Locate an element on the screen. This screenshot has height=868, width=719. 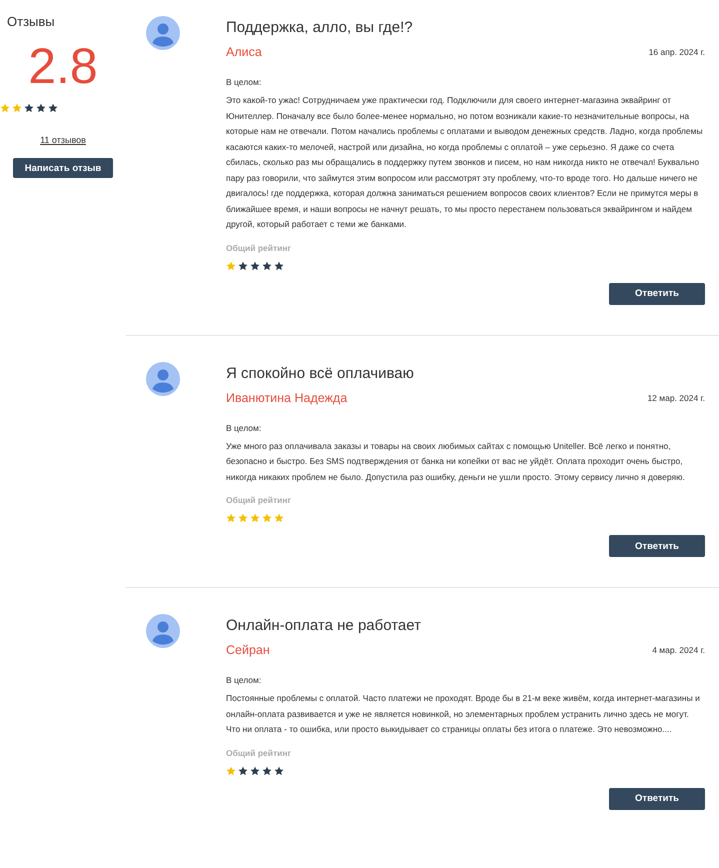
review-date: 12 мар. 2024 г. is located at coordinates (676, 397).